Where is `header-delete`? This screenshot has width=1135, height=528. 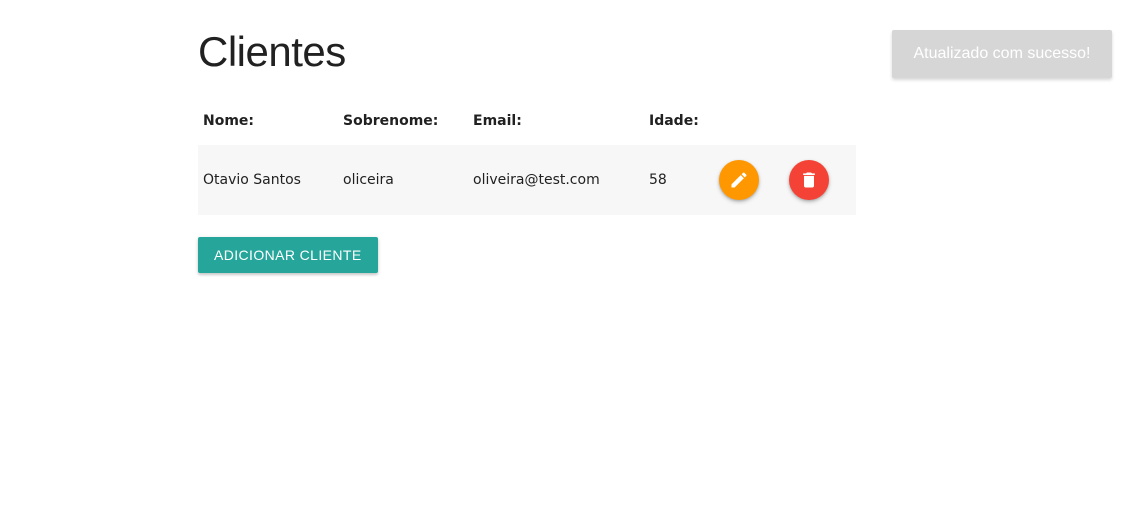 header-delete is located at coordinates (820, 121).